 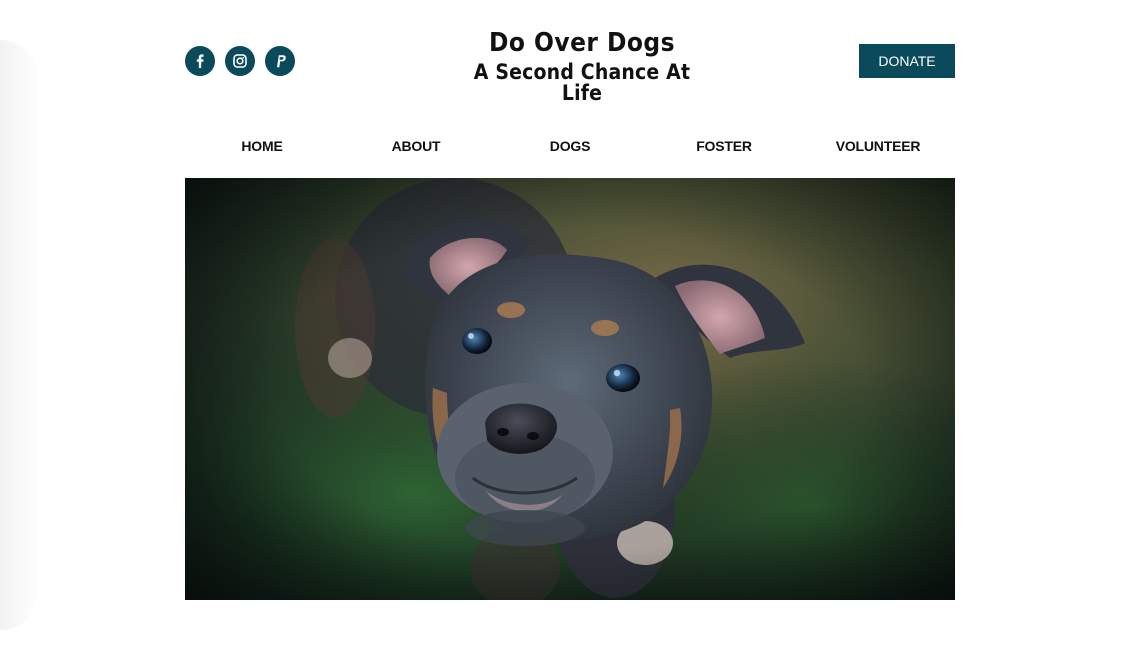 What do you see at coordinates (907, 61) in the screenshot?
I see `donate-button: DONATE` at bounding box center [907, 61].